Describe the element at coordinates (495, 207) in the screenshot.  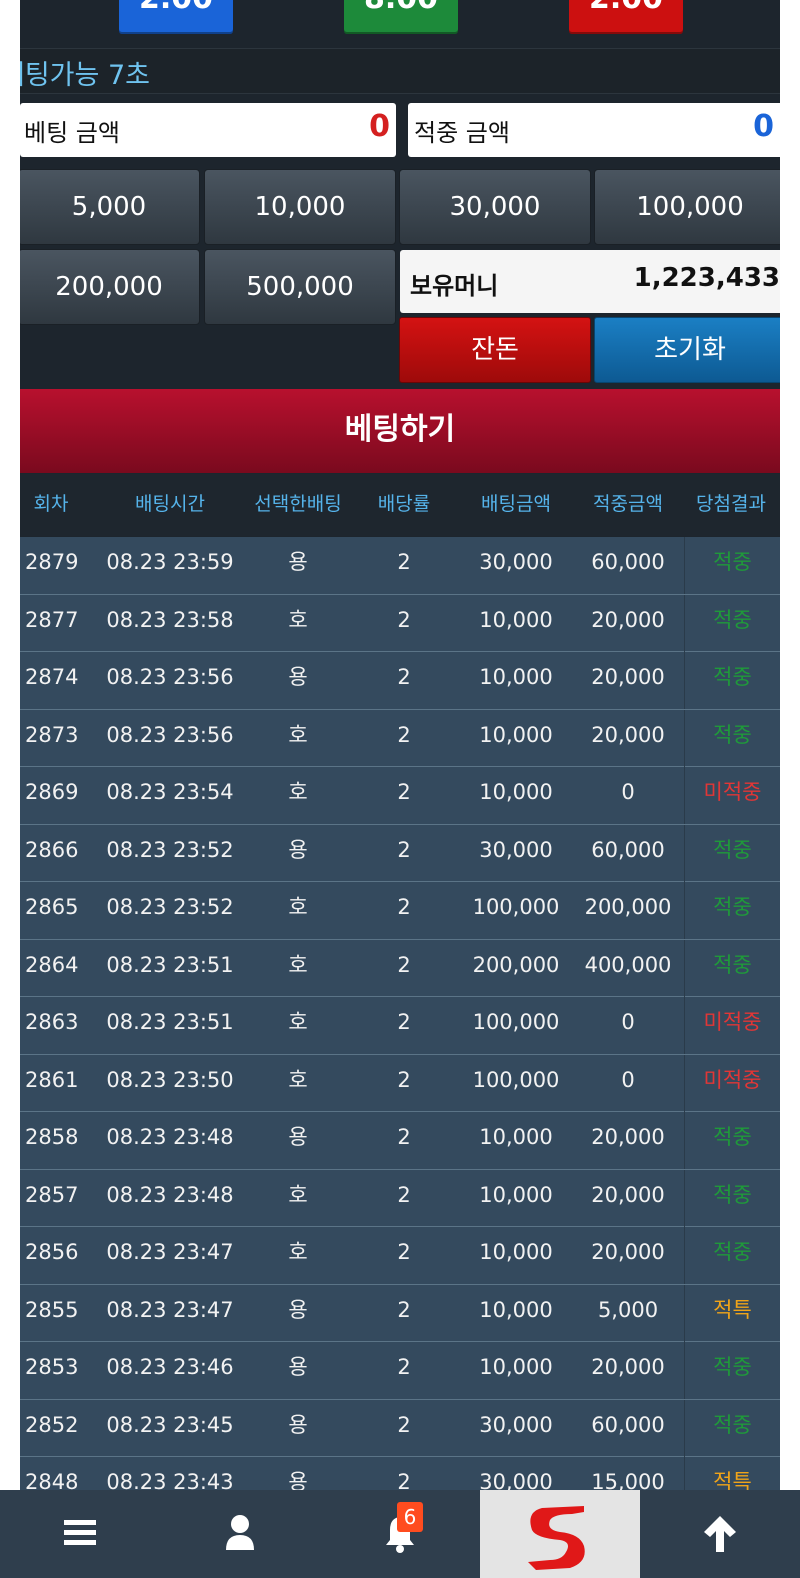
I see `chip-button-30000: 30,000` at that location.